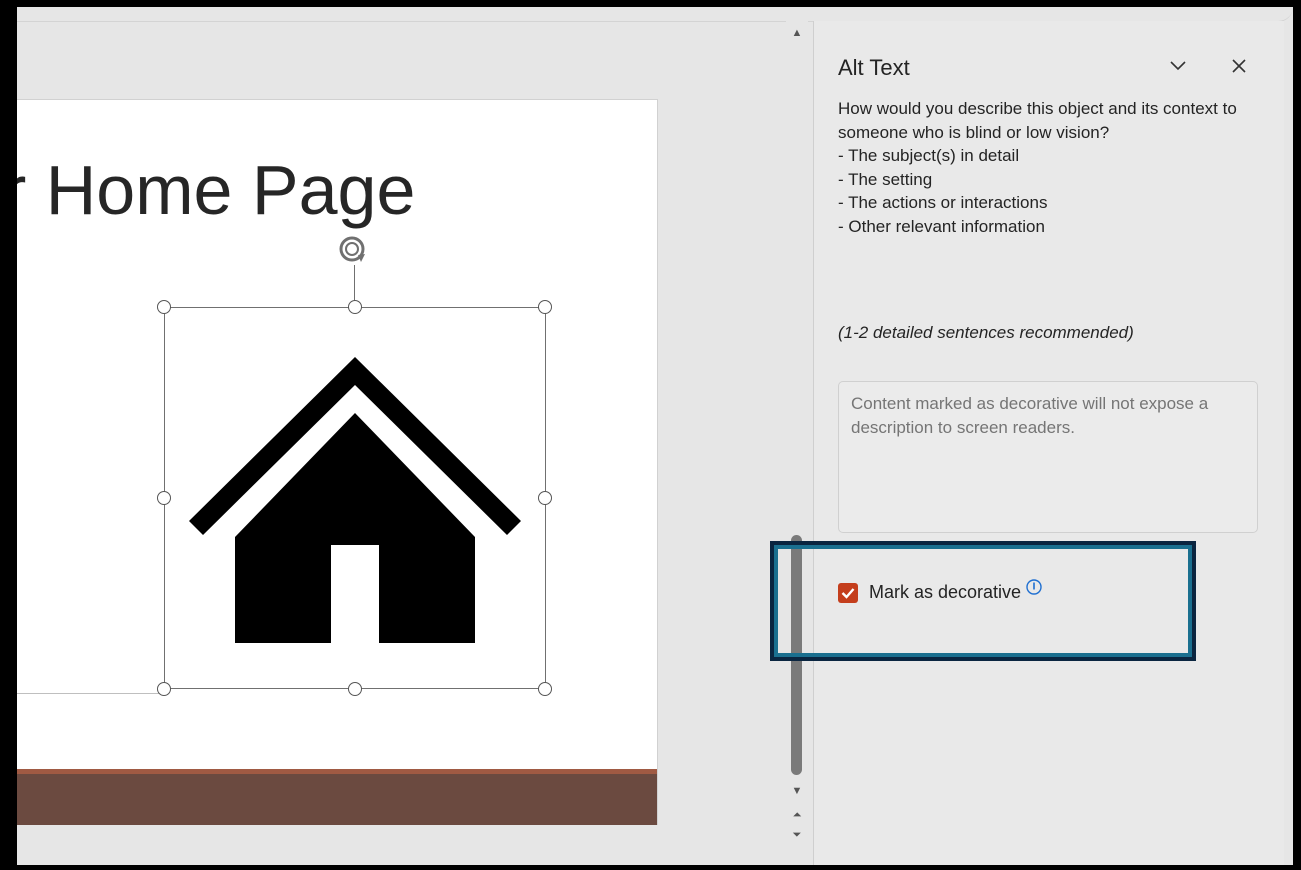 The width and height of the screenshot is (1301, 870). I want to click on guidance-item: - The actions or interactions, so click(943, 203).